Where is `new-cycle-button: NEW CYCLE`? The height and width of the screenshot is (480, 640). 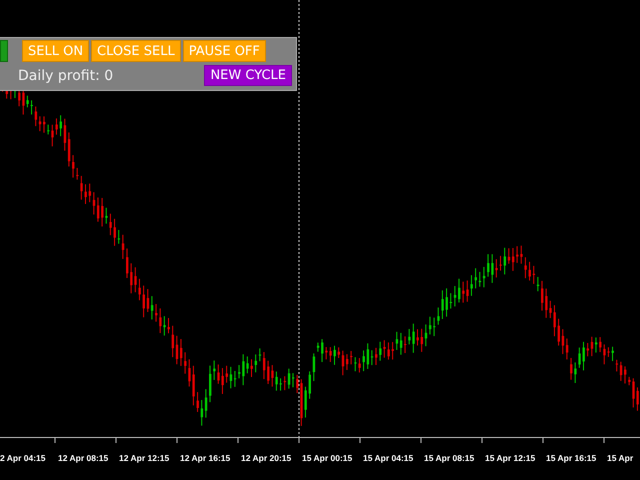 new-cycle-button: NEW CYCLE is located at coordinates (248, 75).